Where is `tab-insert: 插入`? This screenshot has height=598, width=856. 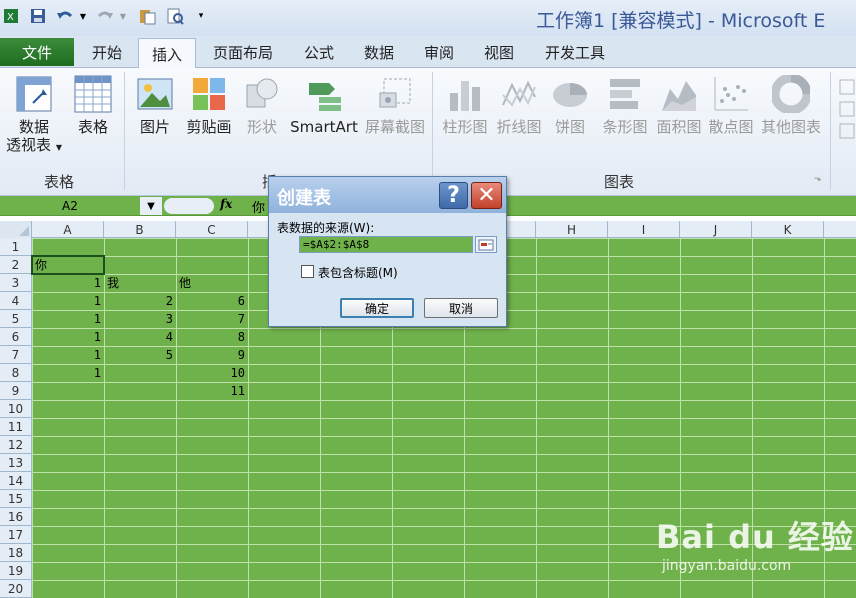
tab-insert: 插入 is located at coordinates (167, 53).